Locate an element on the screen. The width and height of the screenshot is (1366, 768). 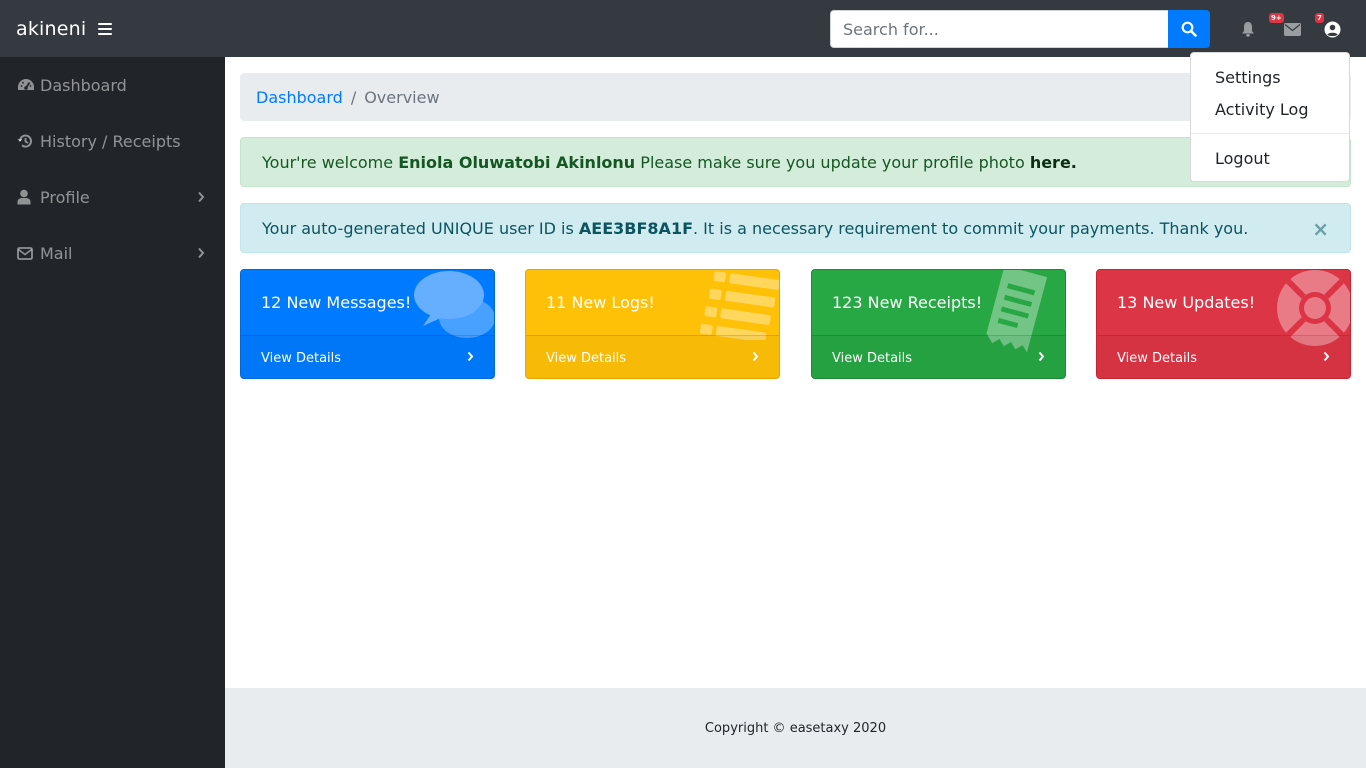
messages-button: 9+ is located at coordinates (1285, 26).